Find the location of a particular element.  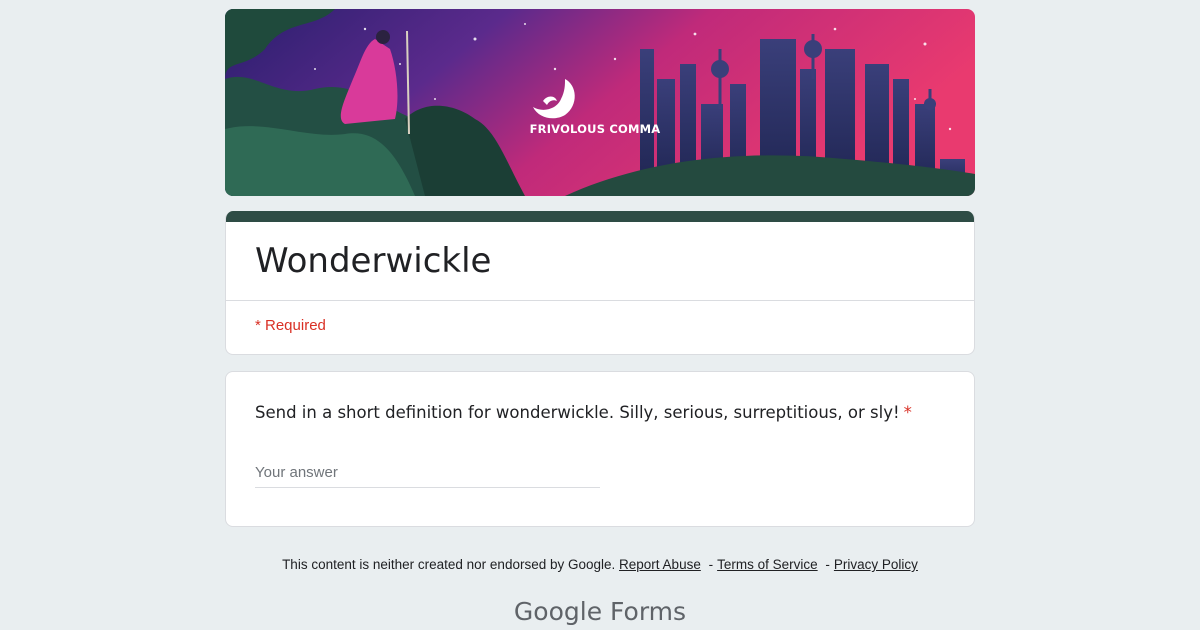

form-title: Wonderwickle is located at coordinates (373, 261).